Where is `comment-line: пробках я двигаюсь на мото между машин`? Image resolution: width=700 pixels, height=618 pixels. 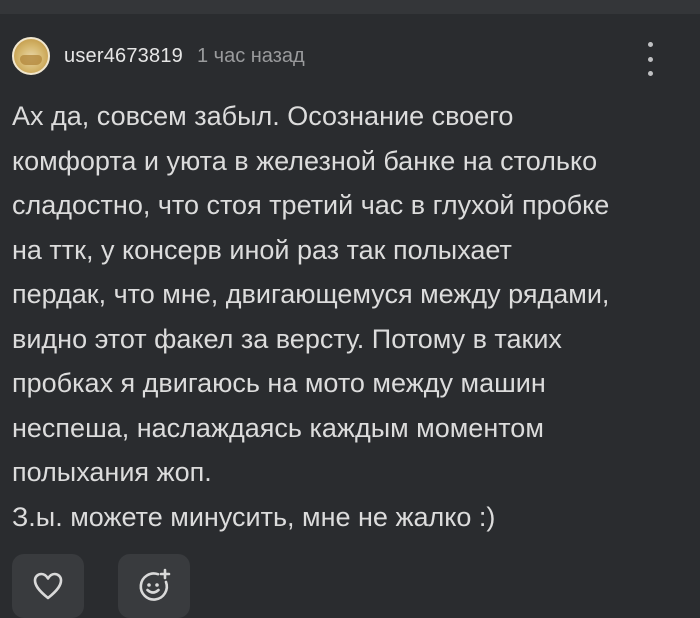
comment-line: пробках я двигаюсь на мото между машин is located at coordinates (279, 383).